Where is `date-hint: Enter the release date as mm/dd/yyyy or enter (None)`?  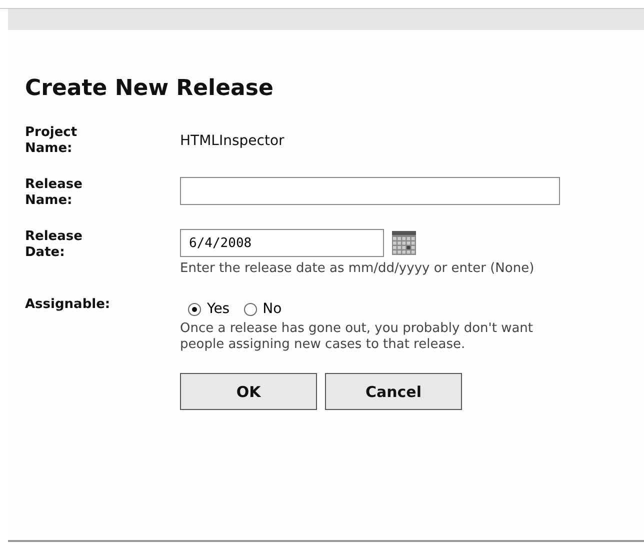
date-hint: Enter the release date as mm/dd/yyyy or enter (None) is located at coordinates (358, 269).